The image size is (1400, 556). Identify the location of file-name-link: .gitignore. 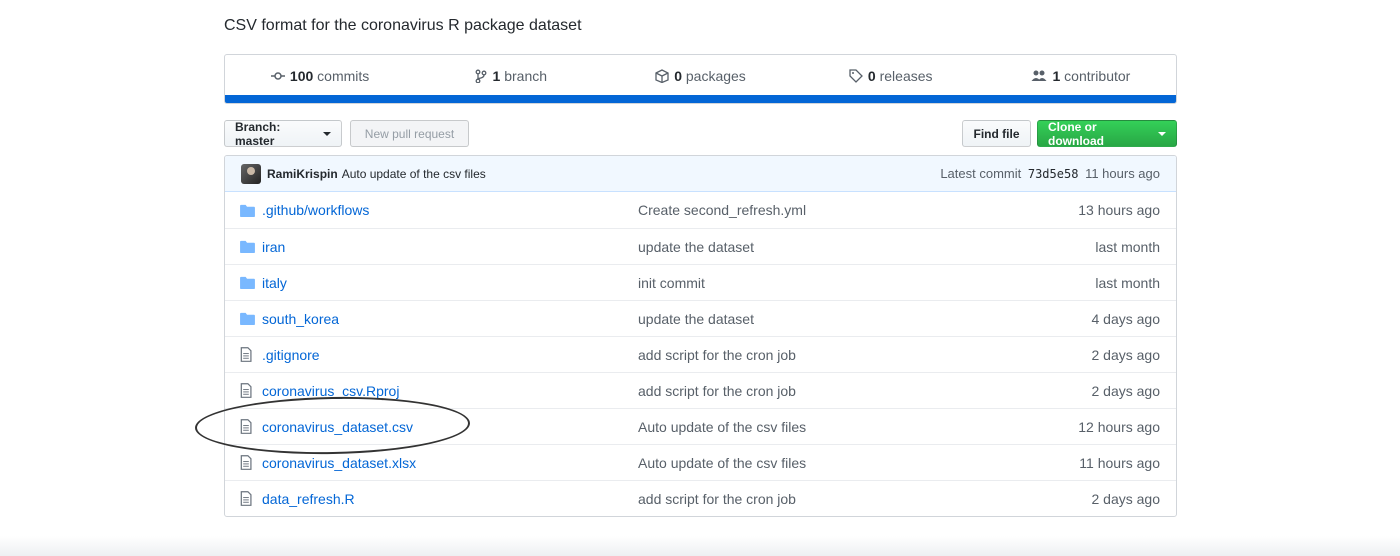
(450, 355).